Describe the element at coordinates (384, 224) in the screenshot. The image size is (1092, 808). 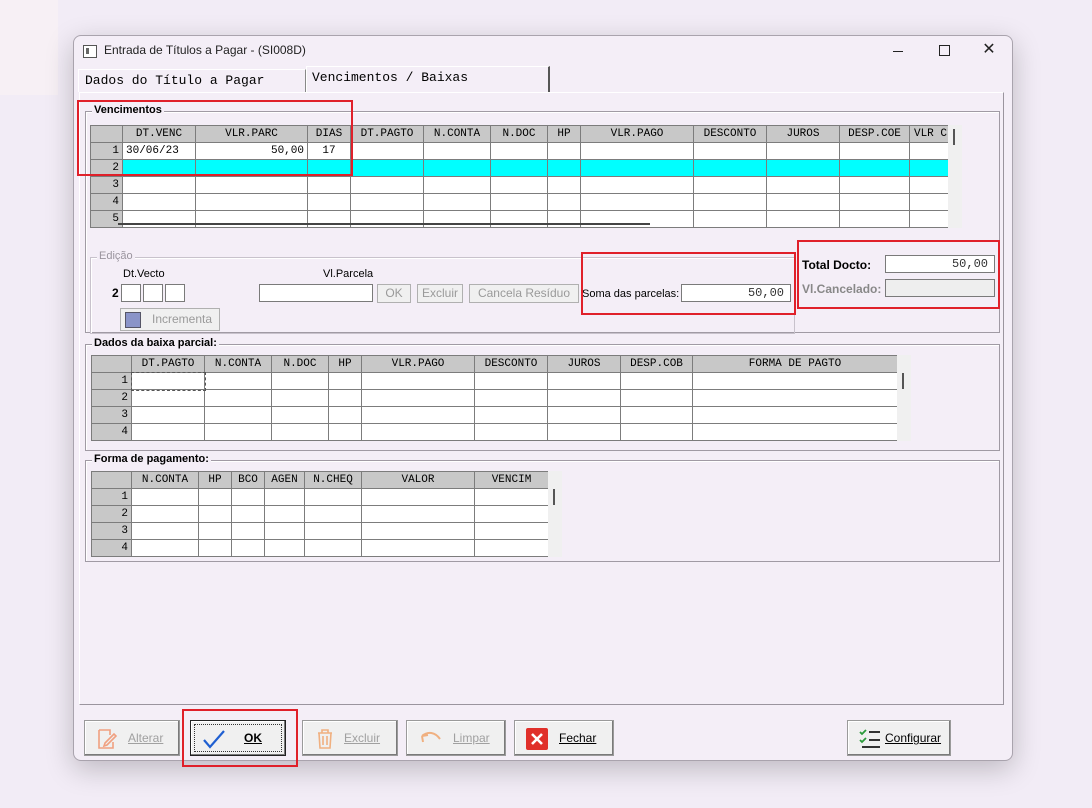
I see `vencimentos-hscroll-thumb` at that location.